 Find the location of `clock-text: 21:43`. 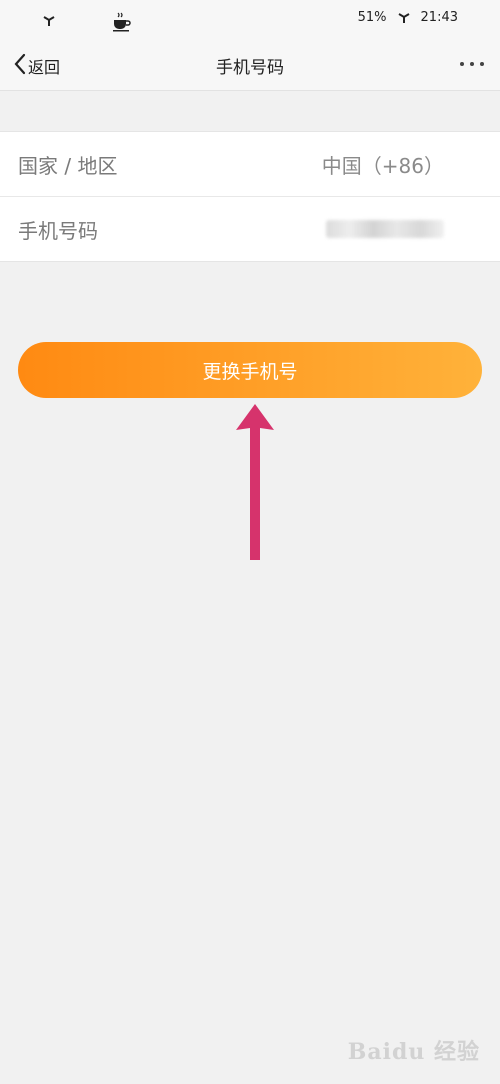

clock-text: 21:43 is located at coordinates (439, 17).